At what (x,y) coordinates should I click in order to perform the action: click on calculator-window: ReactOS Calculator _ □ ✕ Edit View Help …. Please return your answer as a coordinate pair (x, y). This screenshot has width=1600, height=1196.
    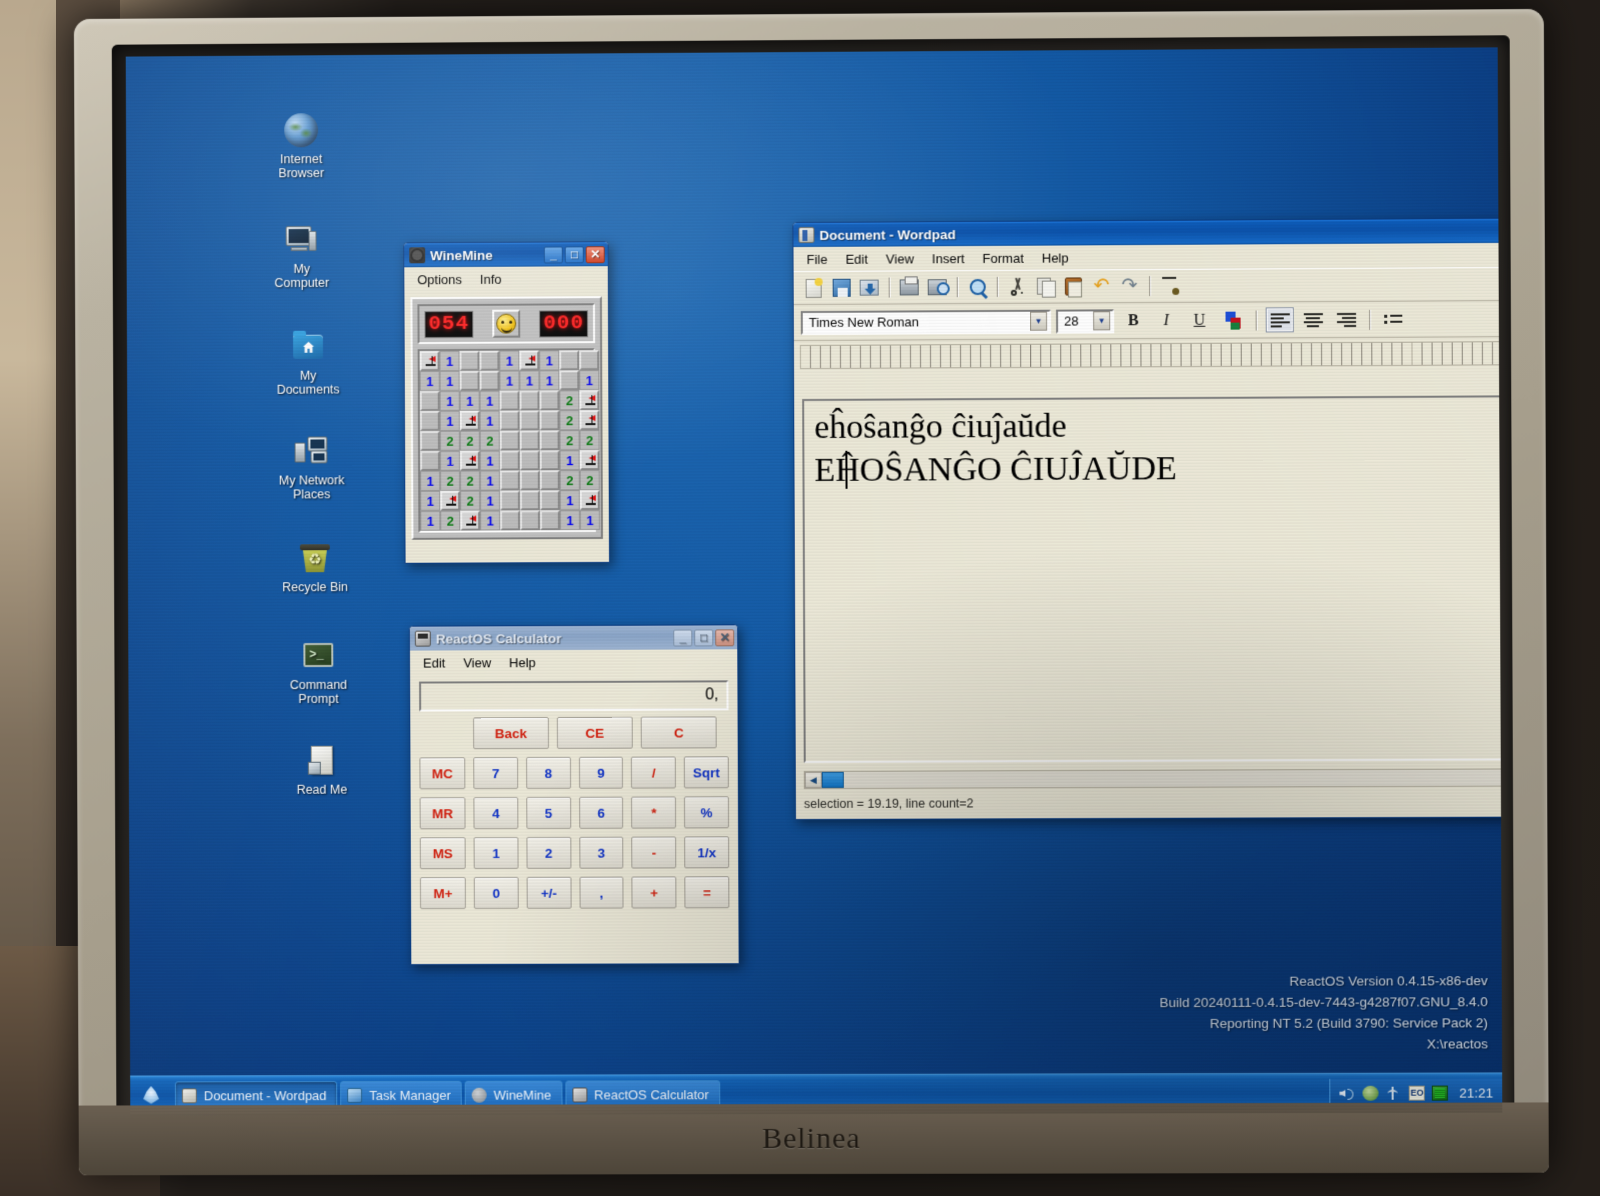
    Looking at the image, I should click on (574, 795).